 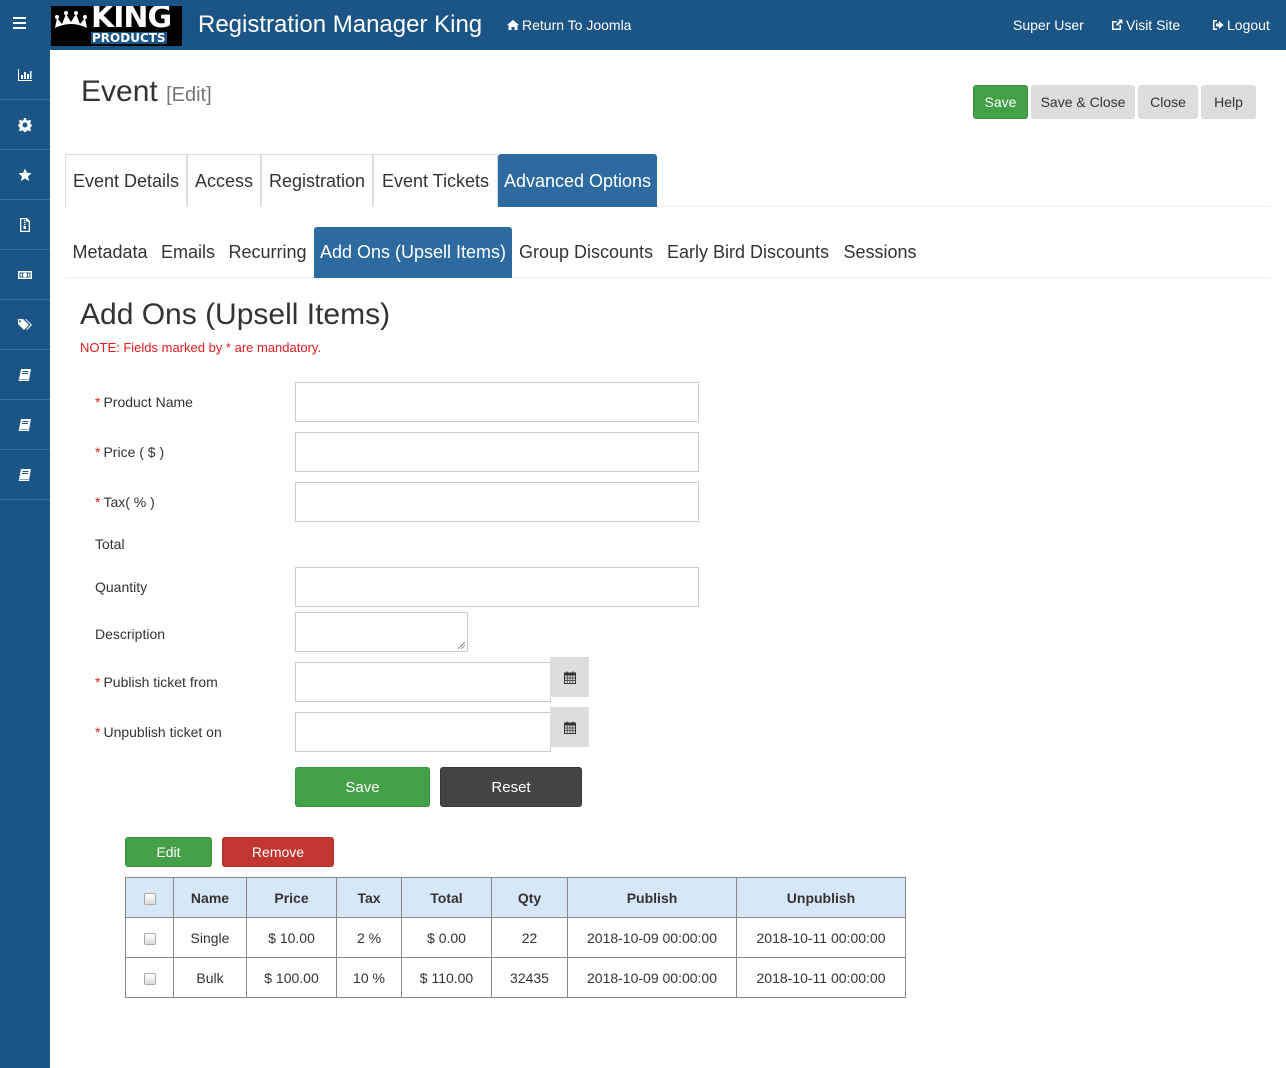 I want to click on subtab-recurring: Recurring, so click(x=267, y=252).